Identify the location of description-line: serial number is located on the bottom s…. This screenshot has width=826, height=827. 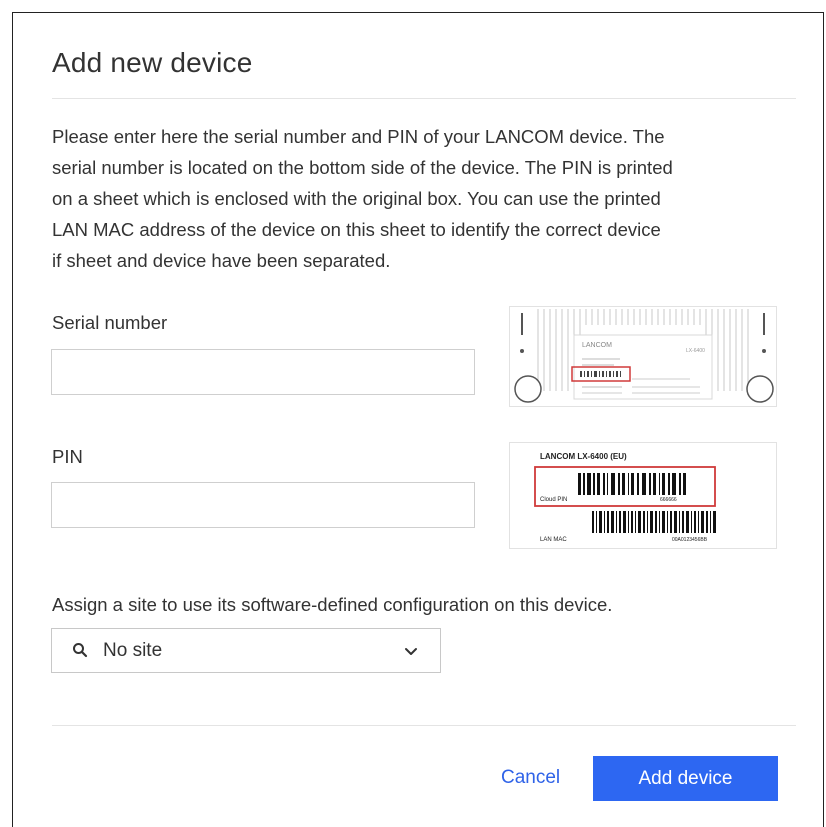
(362, 167).